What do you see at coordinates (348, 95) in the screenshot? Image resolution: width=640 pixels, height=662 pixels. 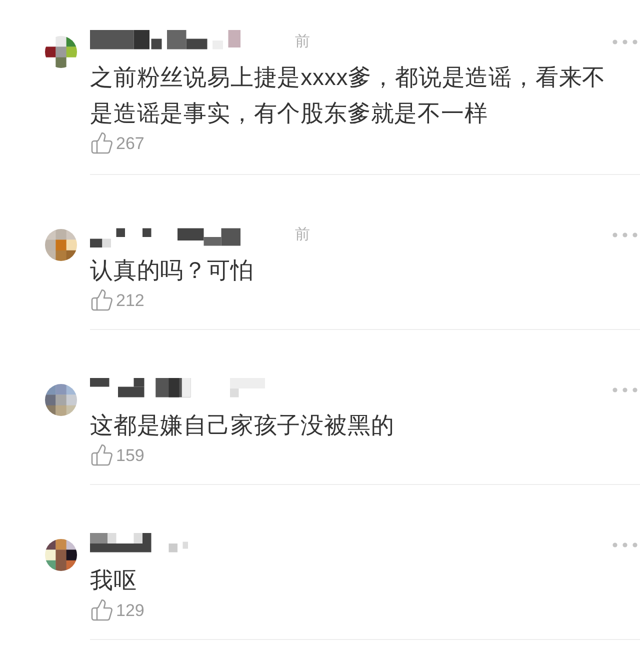 I see `comment-text: 之前粉丝说易上捷是xxxx爹，都说是造谣，看来不是造谣是事实，有个股东爹就是不一样` at bounding box center [348, 95].